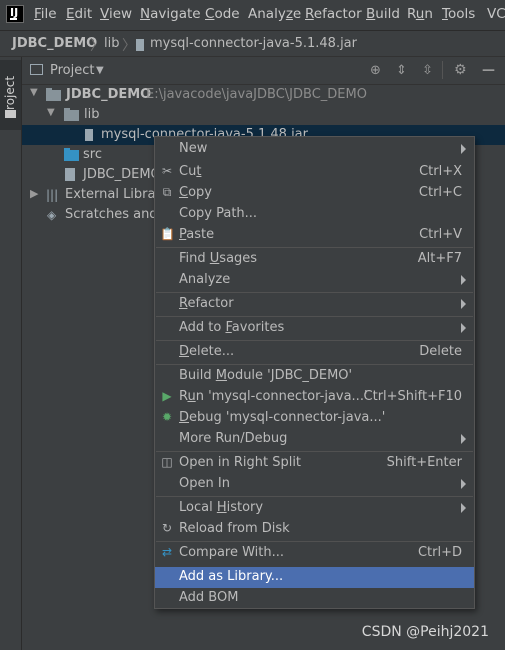 This screenshot has height=650, width=505. Describe the element at coordinates (314, 553) in the screenshot. I see `context-menu-item: ⇄ Compare With... Ctrl+D` at that location.